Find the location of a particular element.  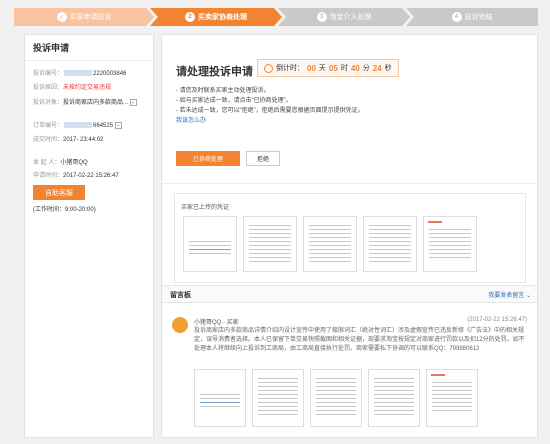

step-label: 买卖家协商处理 is located at coordinates (222, 17).